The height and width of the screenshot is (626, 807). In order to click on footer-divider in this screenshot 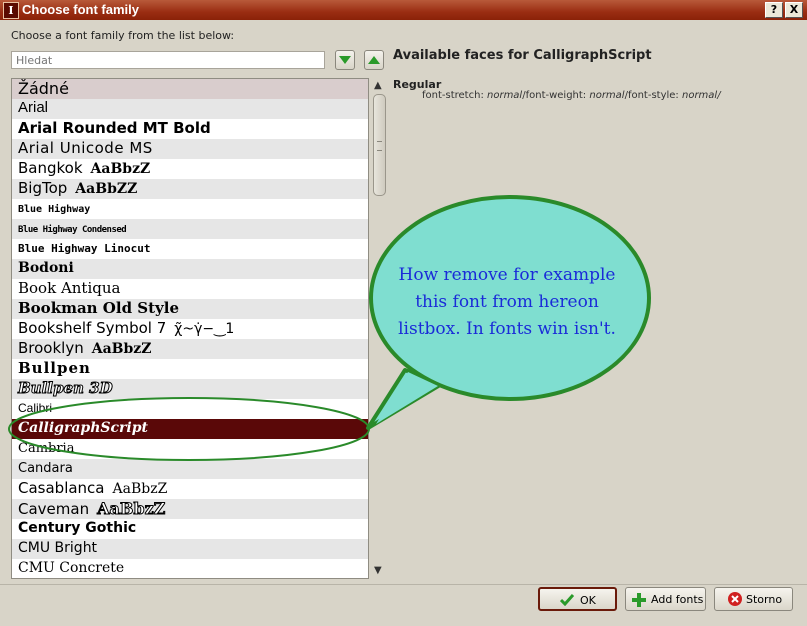, I will do `click(403, 584)`.